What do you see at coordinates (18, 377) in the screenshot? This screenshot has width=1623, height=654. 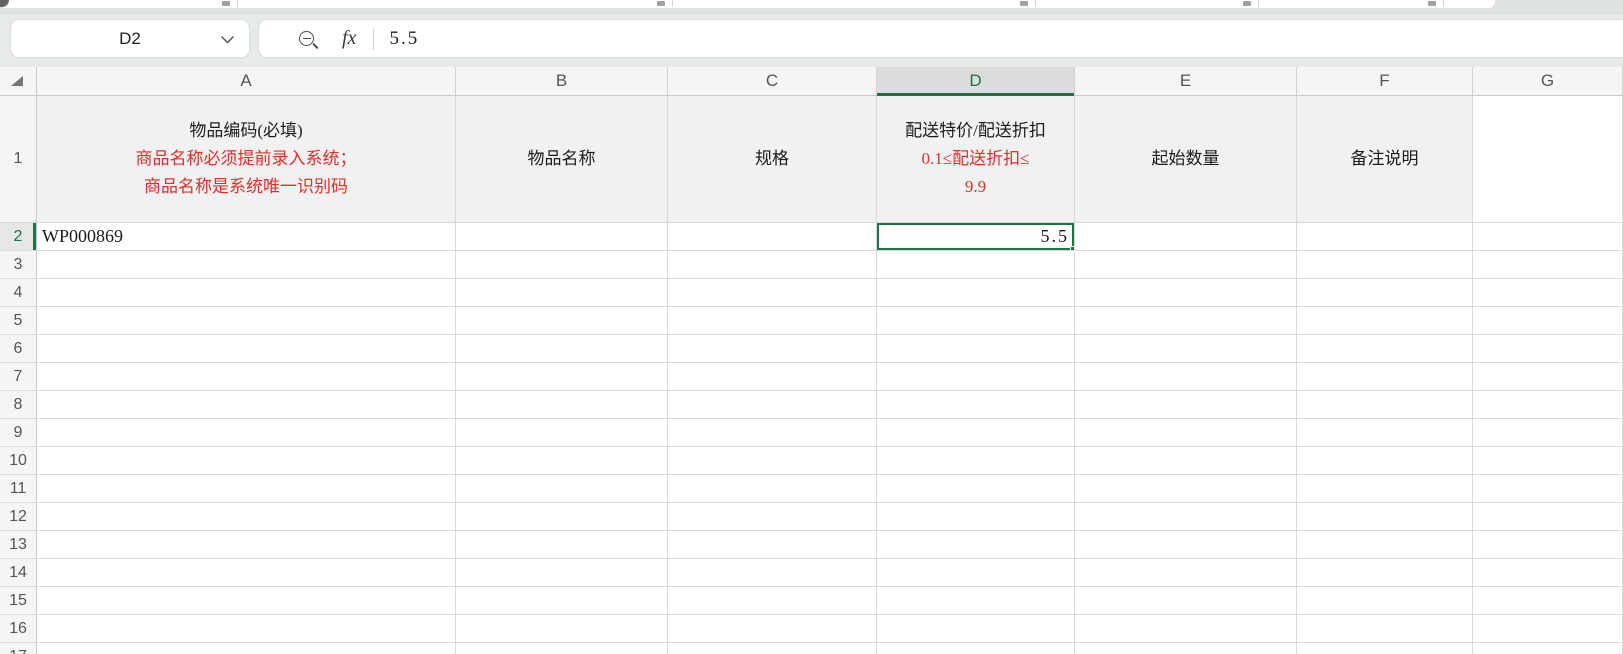 I see `row-header-7: 7` at bounding box center [18, 377].